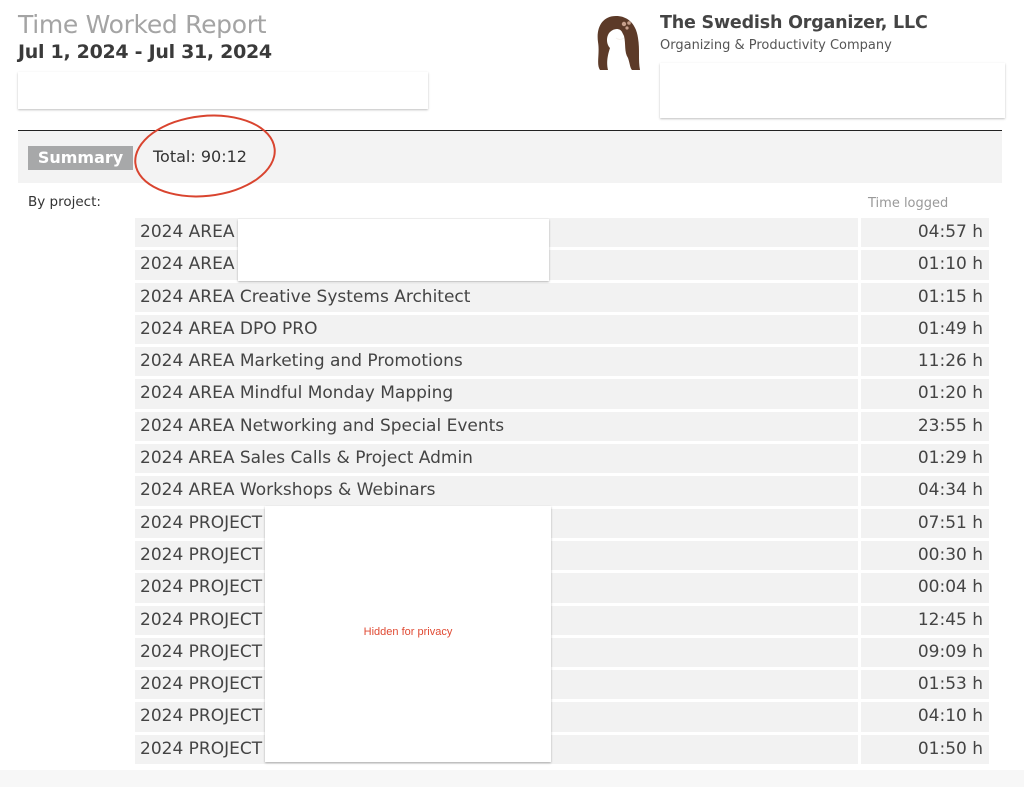 This screenshot has width=1024, height=787. I want to click on project-name: 2024 AREA DPO PRO, so click(498, 331).